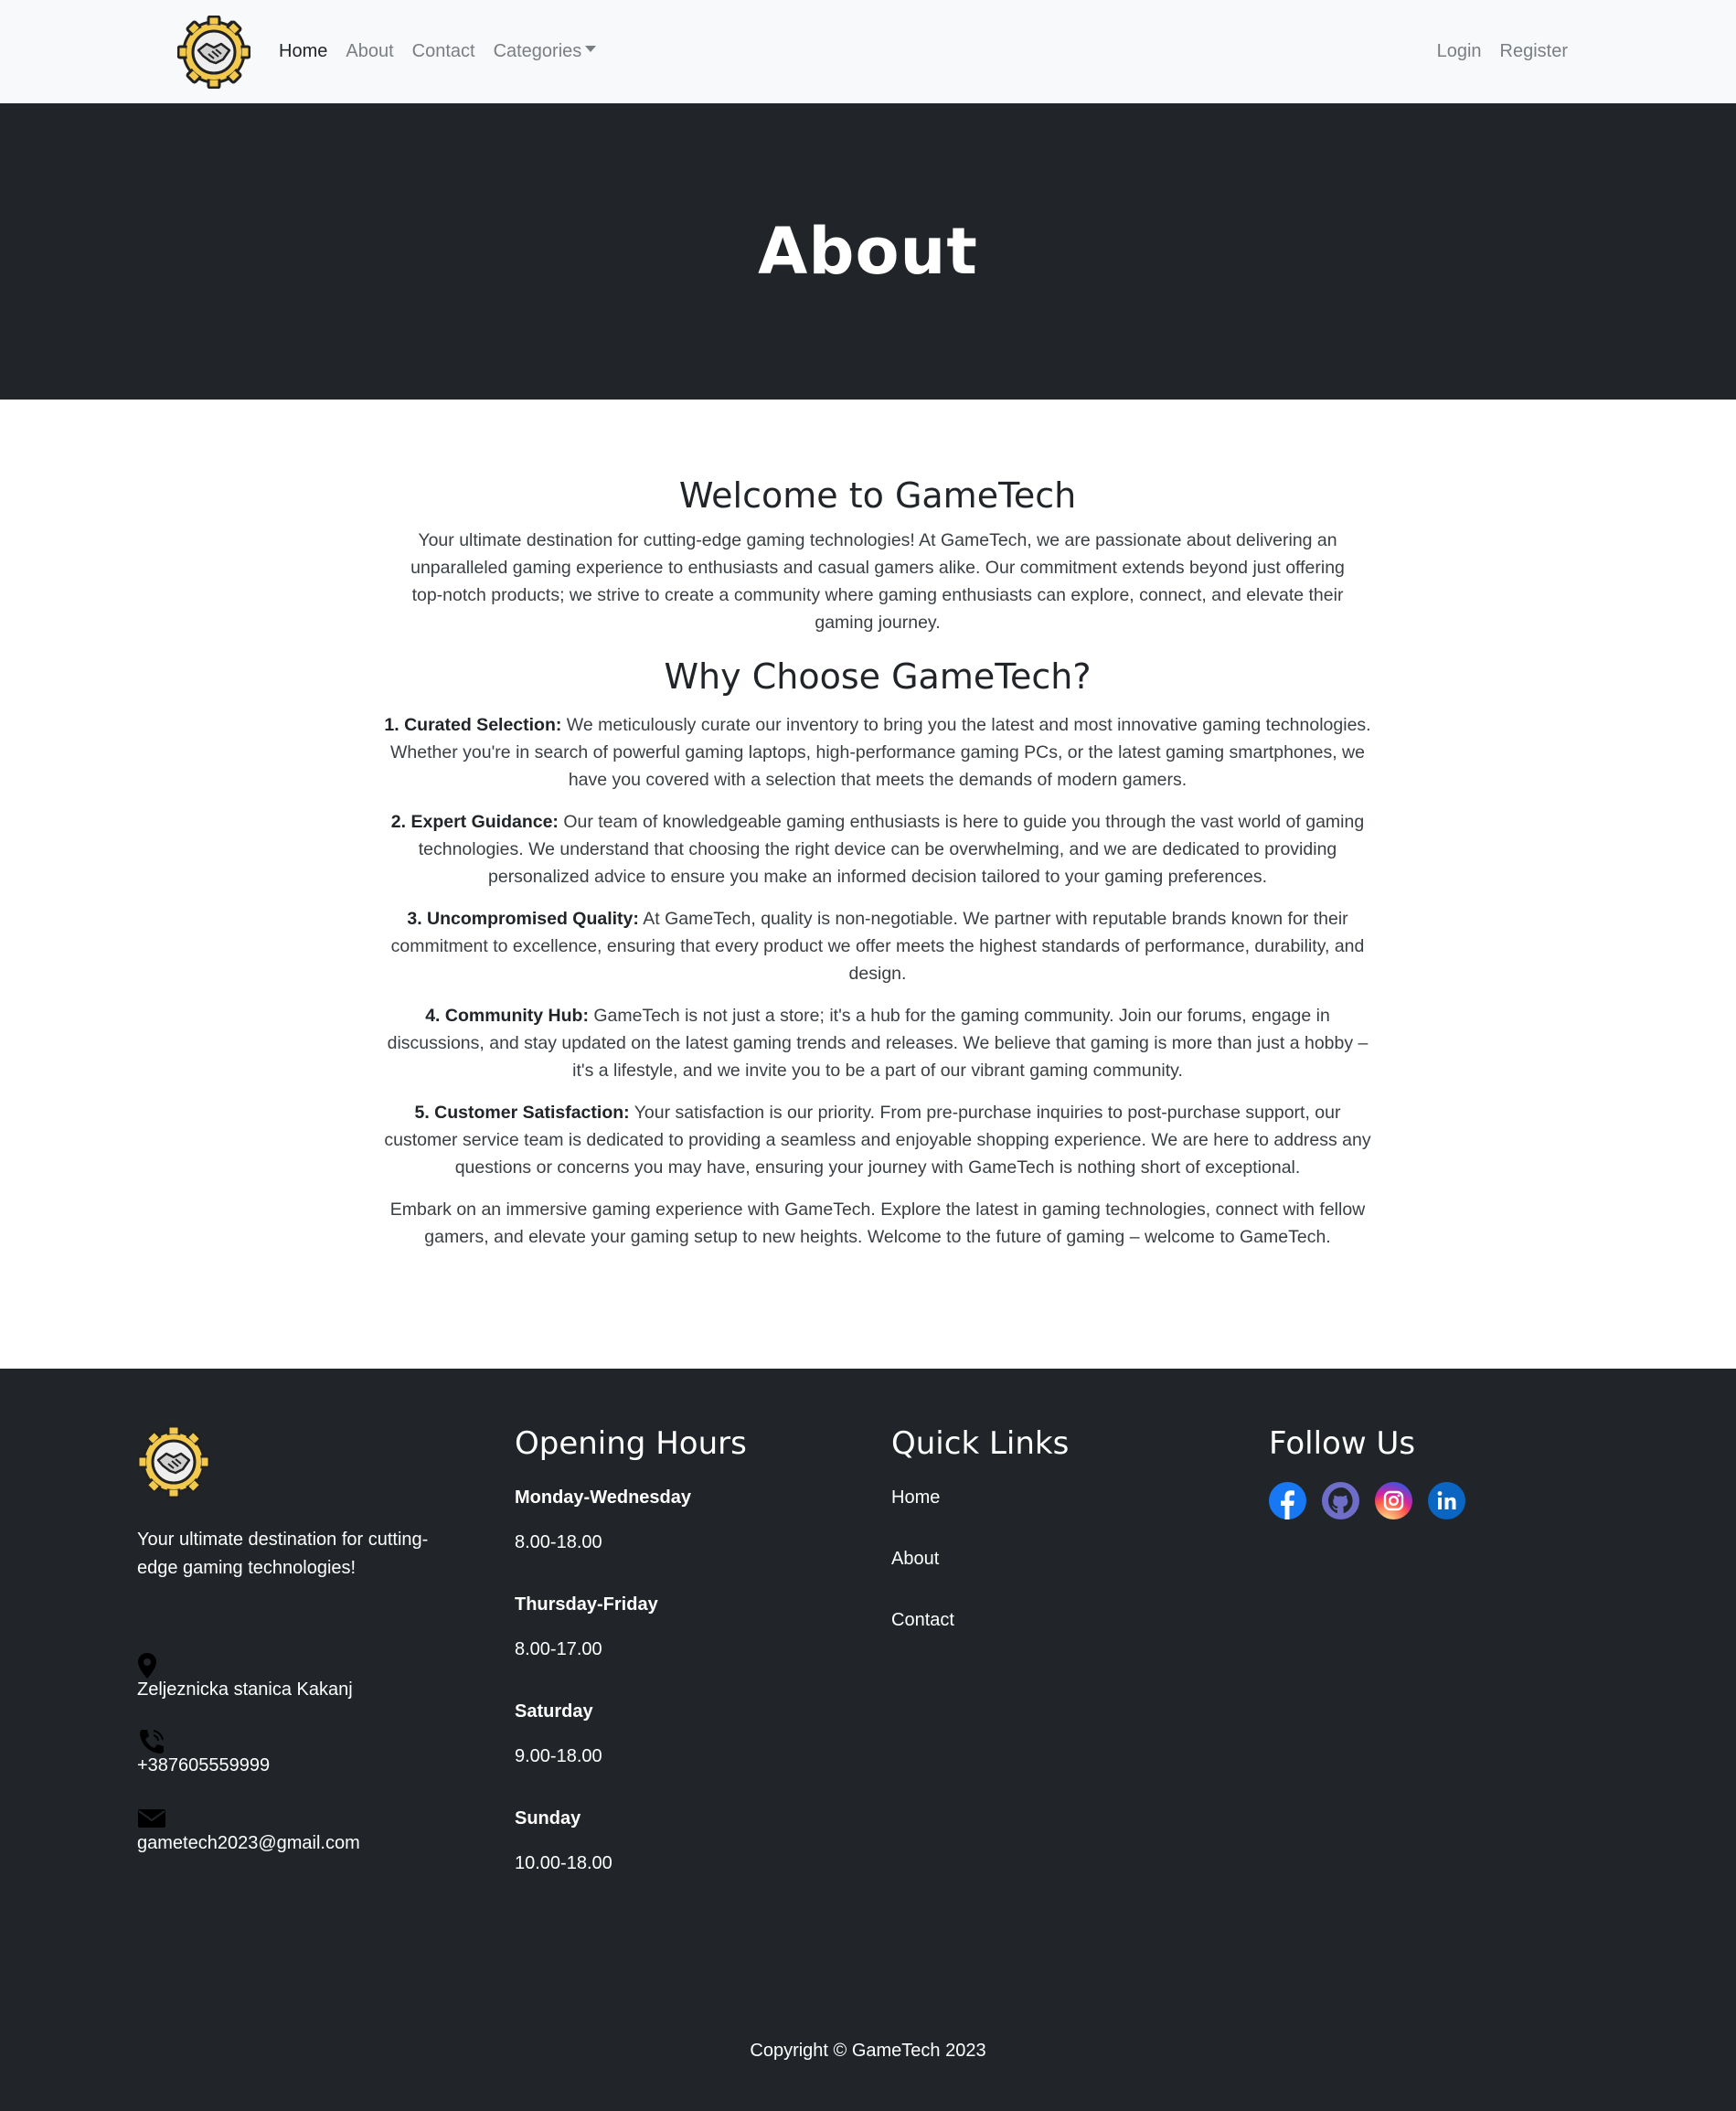 The width and height of the screenshot is (1736, 2111). I want to click on copyright-text: Copyright © GameTech 2023, so click(868, 2051).